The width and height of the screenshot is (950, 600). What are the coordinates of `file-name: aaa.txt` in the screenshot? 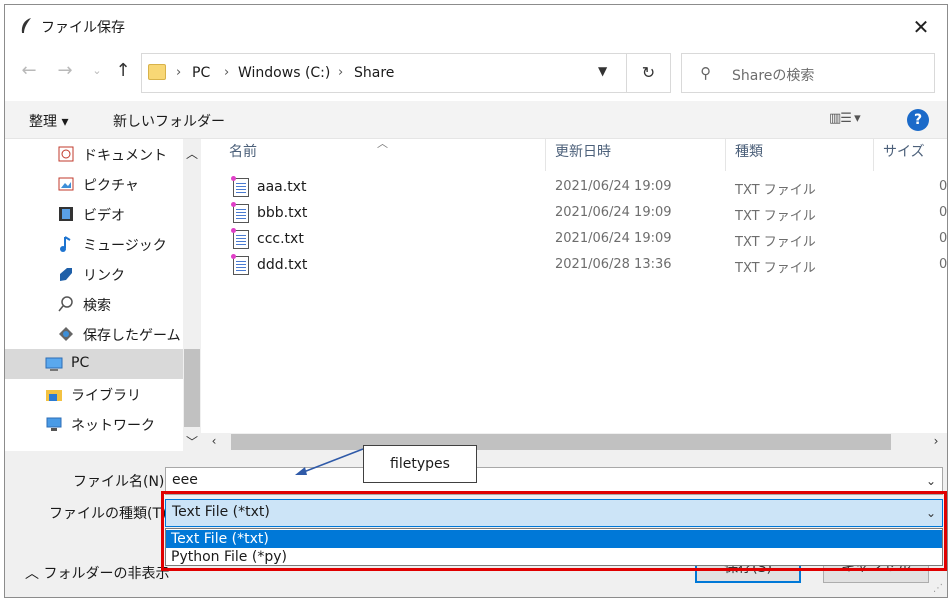 It's located at (282, 187).